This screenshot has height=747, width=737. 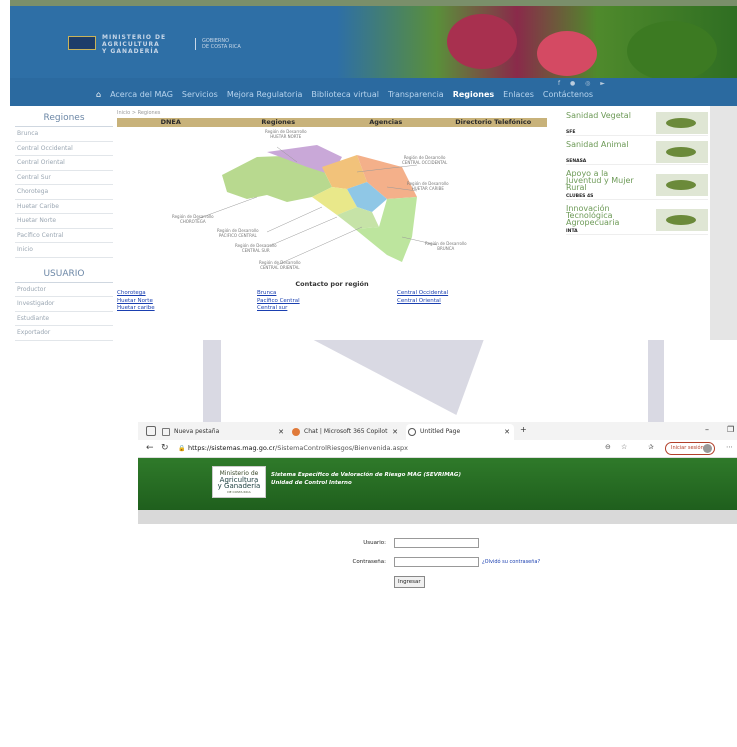 What do you see at coordinates (624, 447) in the screenshot?
I see `favorite-icon: ☆` at bounding box center [624, 447].